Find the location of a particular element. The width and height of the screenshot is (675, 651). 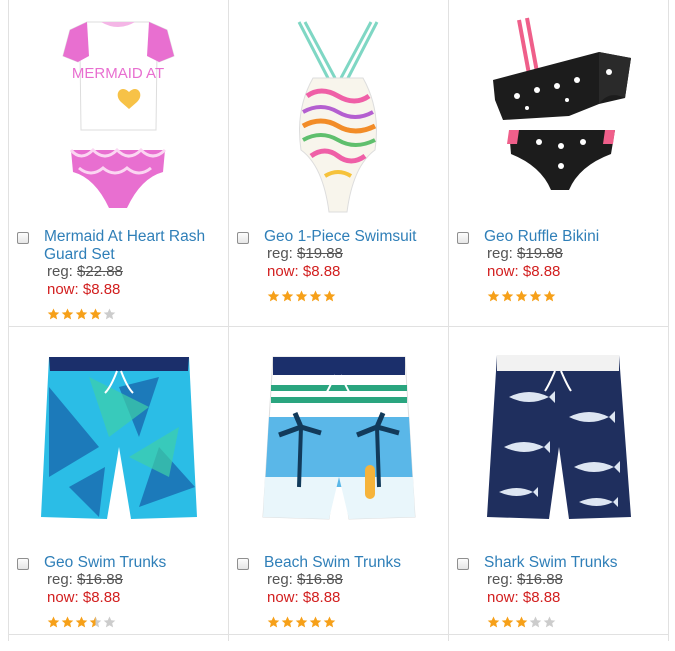

rash-guard-set-image: MERMAID AT is located at coordinates (118, 110).